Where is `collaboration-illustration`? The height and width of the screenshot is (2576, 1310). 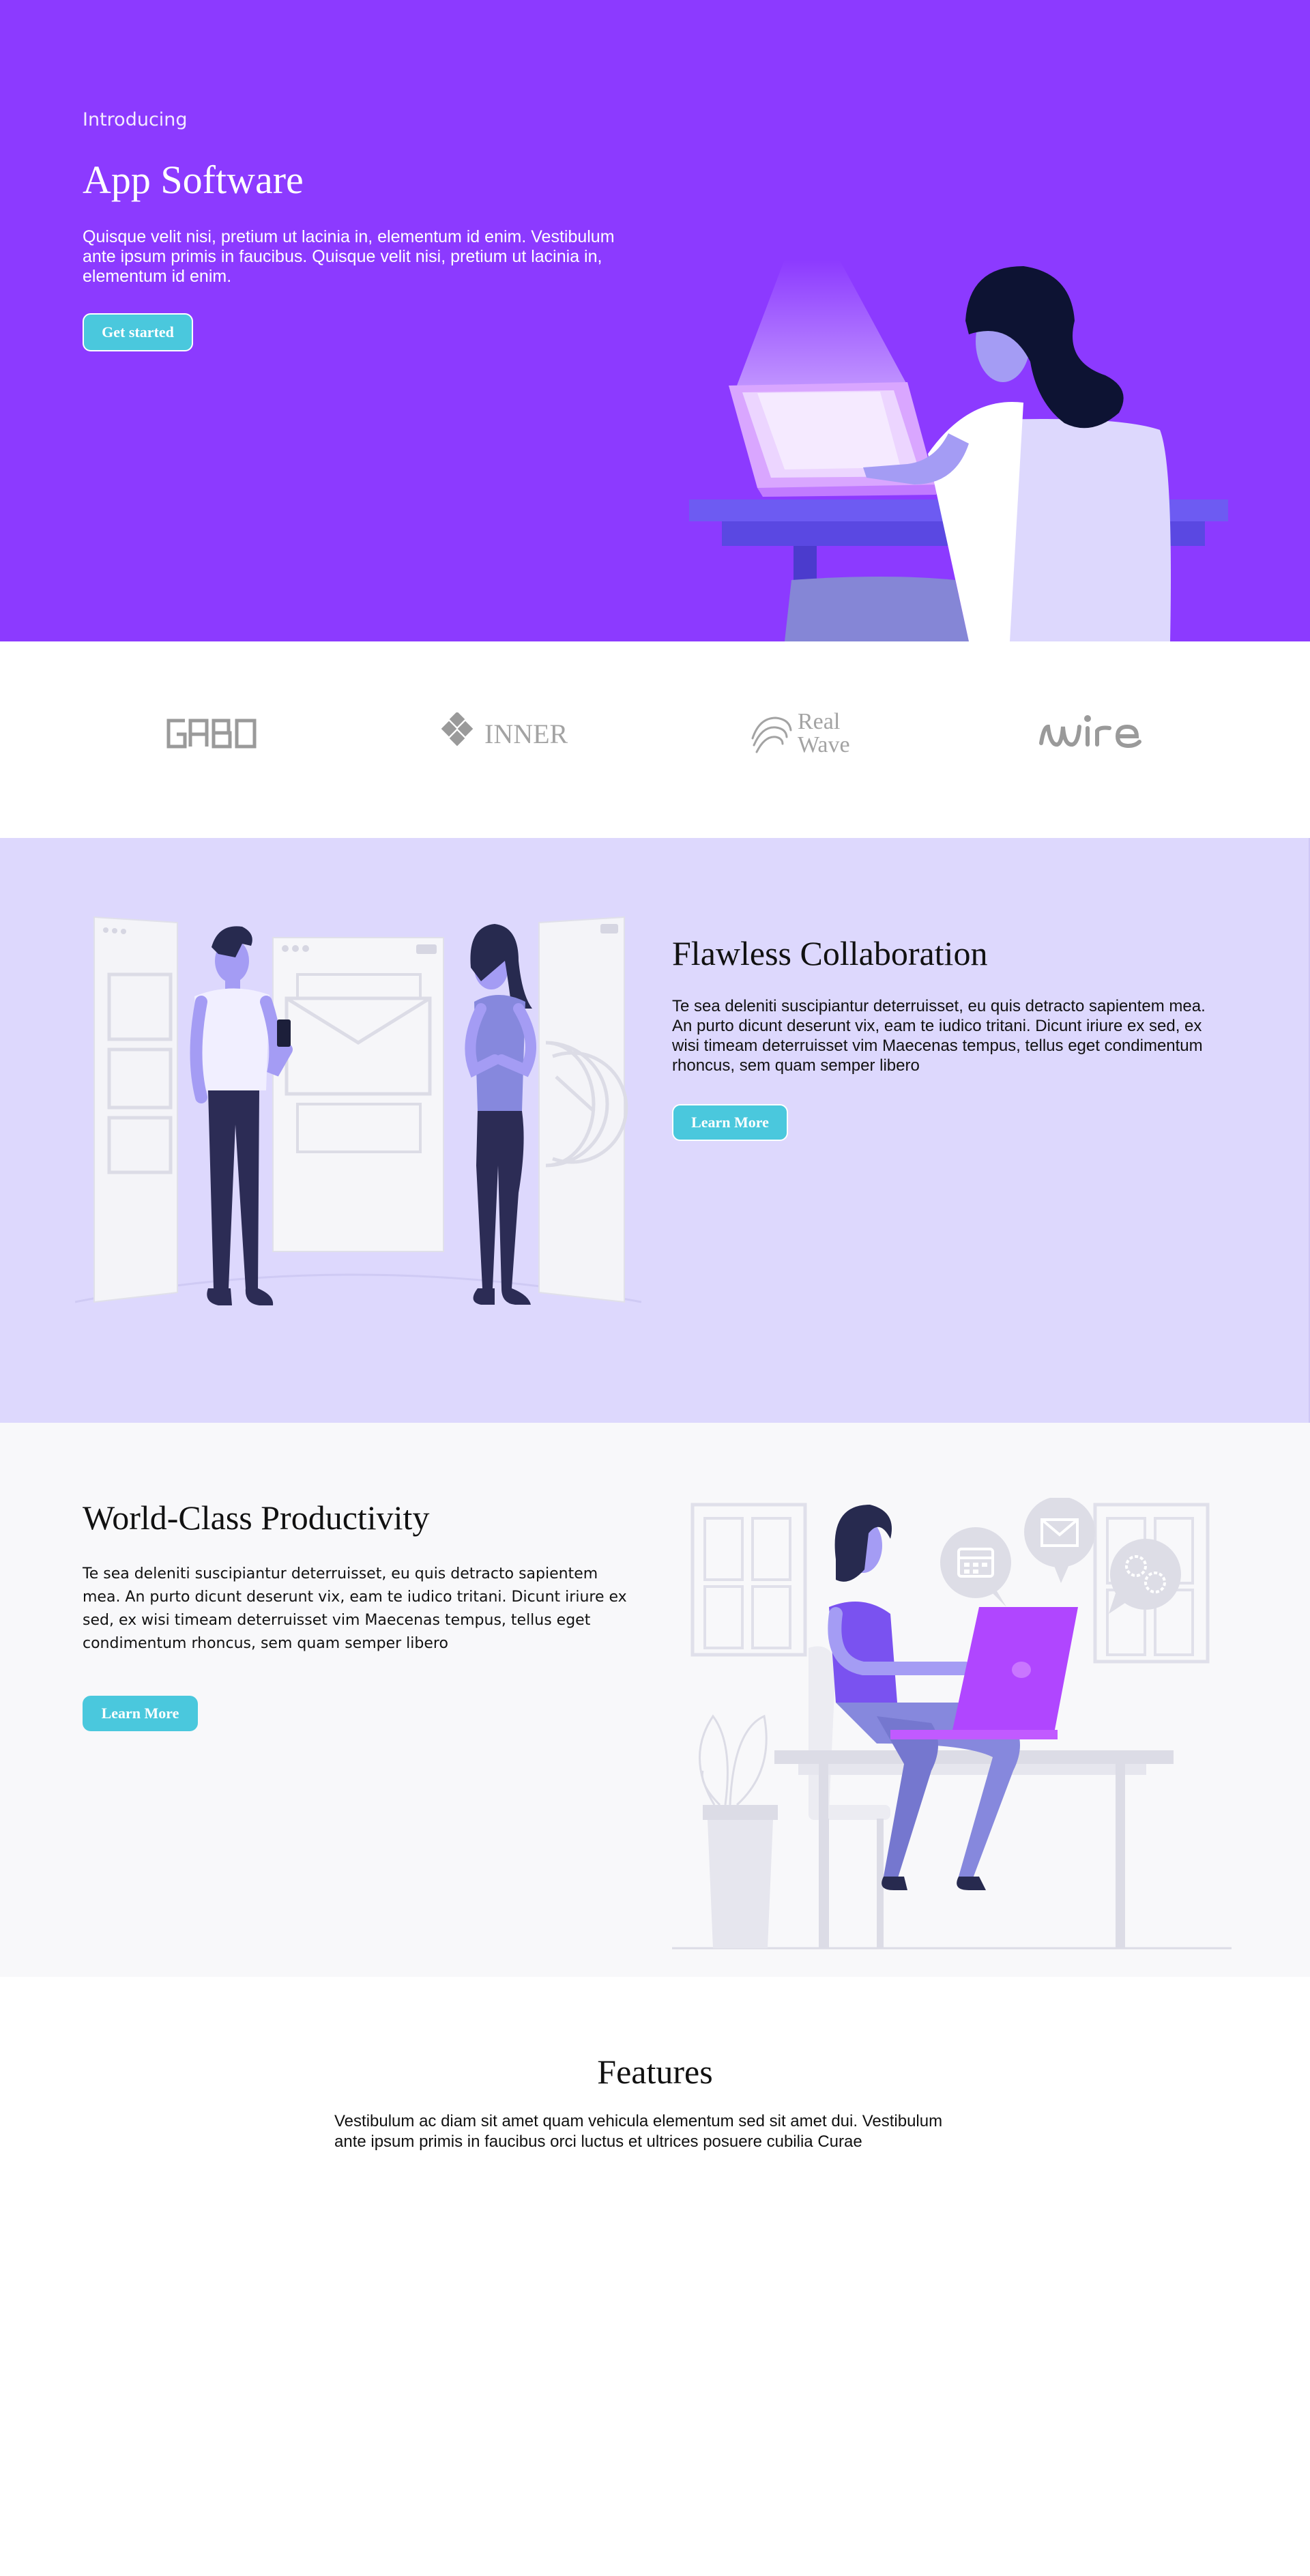
collaboration-illustration is located at coordinates (358, 1110).